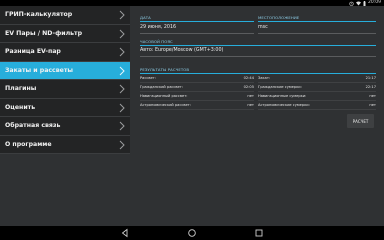  What do you see at coordinates (370, 87) in the screenshot?
I see `result-value: 22:17` at bounding box center [370, 87].